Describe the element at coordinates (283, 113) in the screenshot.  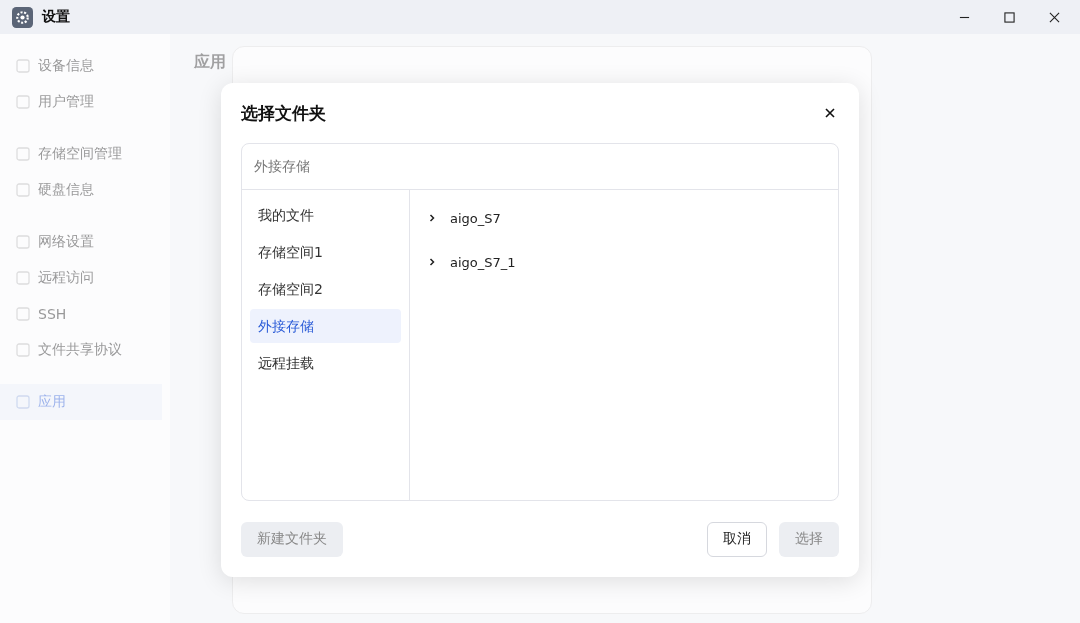
I see `dialog-title: 选择文件夹` at that location.